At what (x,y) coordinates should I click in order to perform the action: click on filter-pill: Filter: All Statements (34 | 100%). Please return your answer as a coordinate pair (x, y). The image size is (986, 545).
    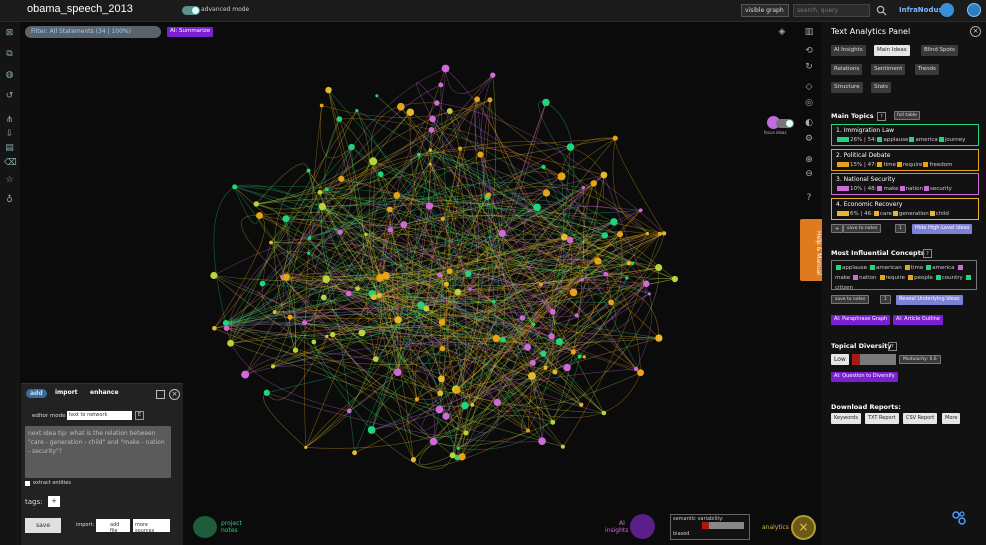
    Looking at the image, I should click on (93, 32).